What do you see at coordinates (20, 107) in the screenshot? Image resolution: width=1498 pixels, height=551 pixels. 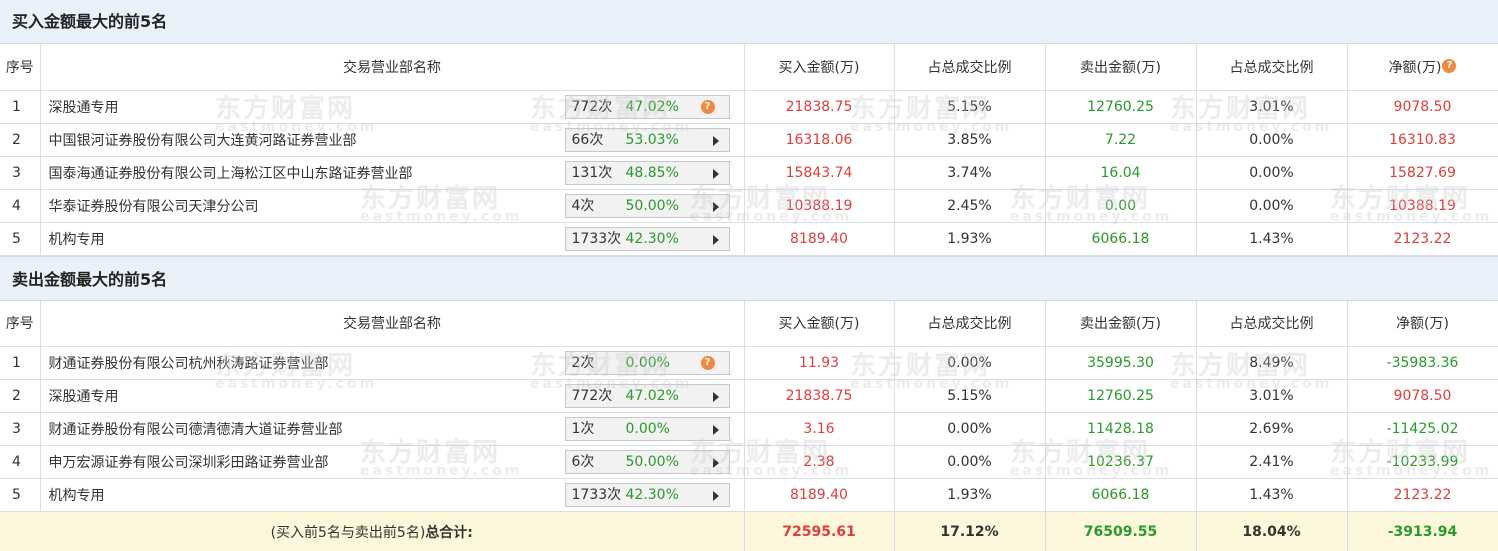 I see `row-index: 1` at bounding box center [20, 107].